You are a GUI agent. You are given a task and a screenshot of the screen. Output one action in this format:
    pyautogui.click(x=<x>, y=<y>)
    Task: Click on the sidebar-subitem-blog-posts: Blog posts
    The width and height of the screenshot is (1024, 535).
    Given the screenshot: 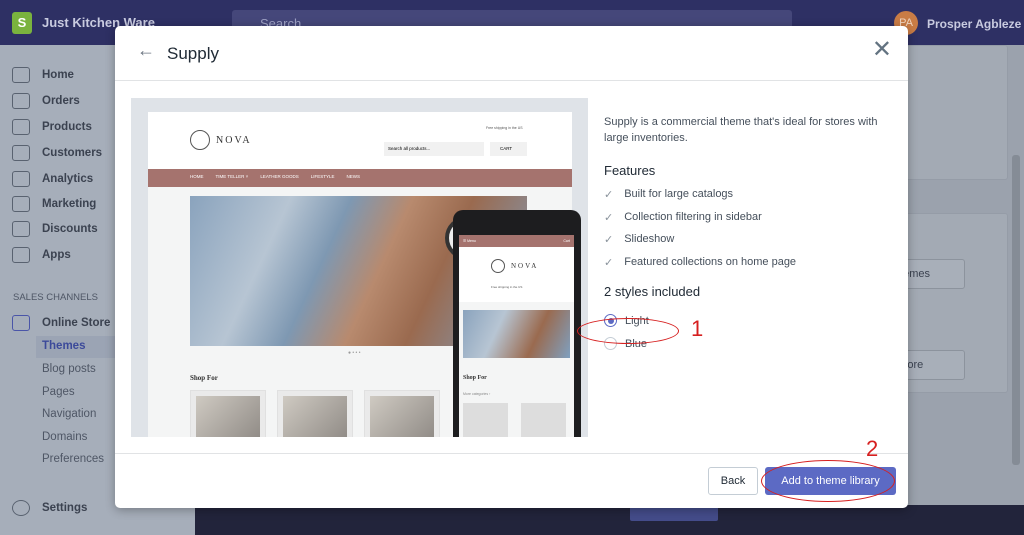 What is the action you would take?
    pyautogui.click(x=69, y=369)
    